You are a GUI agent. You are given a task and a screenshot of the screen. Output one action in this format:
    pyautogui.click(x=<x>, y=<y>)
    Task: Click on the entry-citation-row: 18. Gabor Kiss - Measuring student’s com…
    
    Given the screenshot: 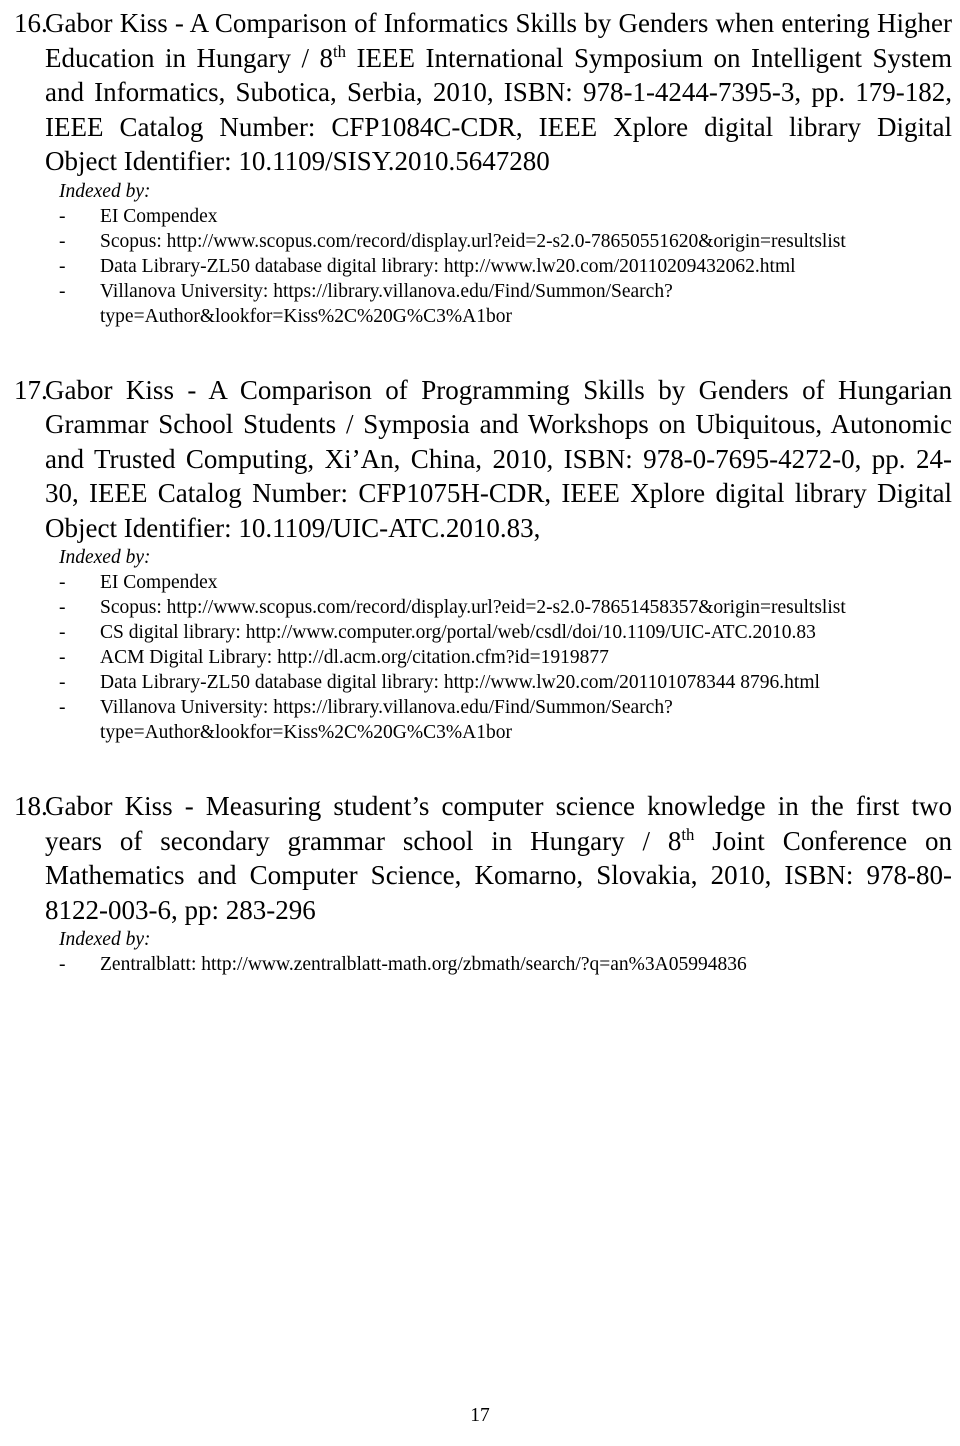 What is the action you would take?
    pyautogui.click(x=480, y=858)
    